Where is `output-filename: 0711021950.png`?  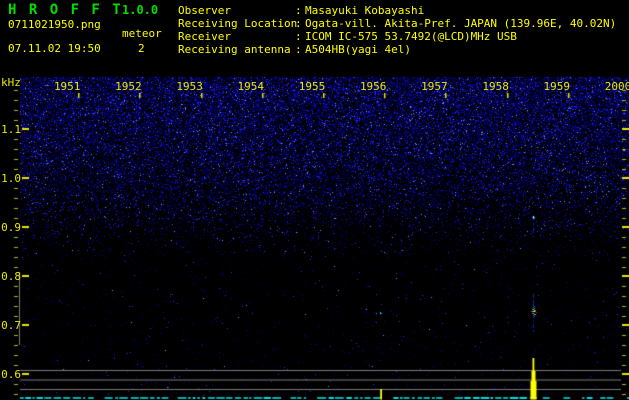 output-filename: 0711021950.png is located at coordinates (54, 24).